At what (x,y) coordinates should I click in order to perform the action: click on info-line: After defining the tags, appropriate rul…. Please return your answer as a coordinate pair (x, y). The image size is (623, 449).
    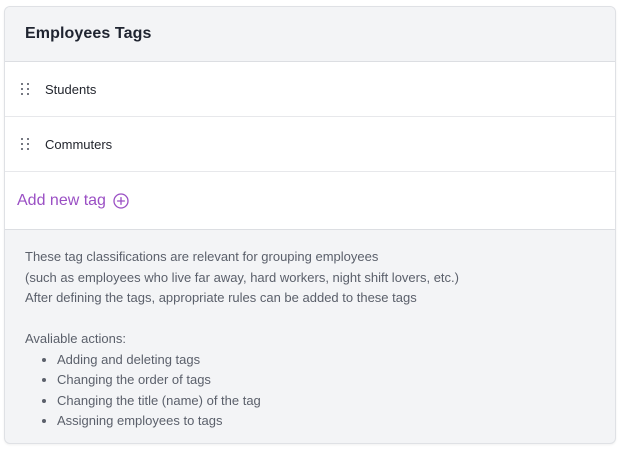
    Looking at the image, I should click on (221, 297).